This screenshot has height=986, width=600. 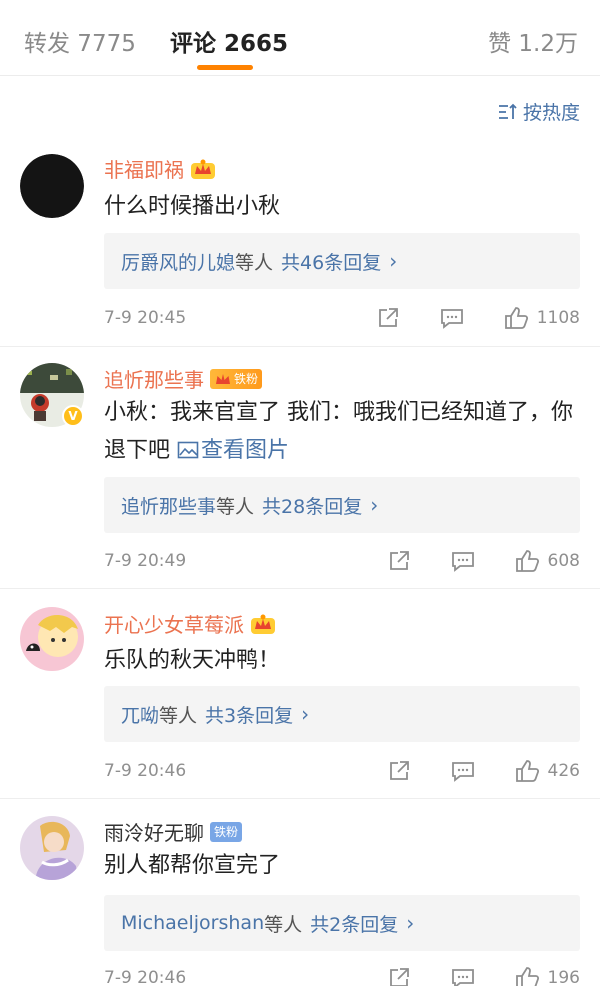 I want to click on tab-bar: 转发 7775 评论 2665 赞 1.2万, so click(x=300, y=38).